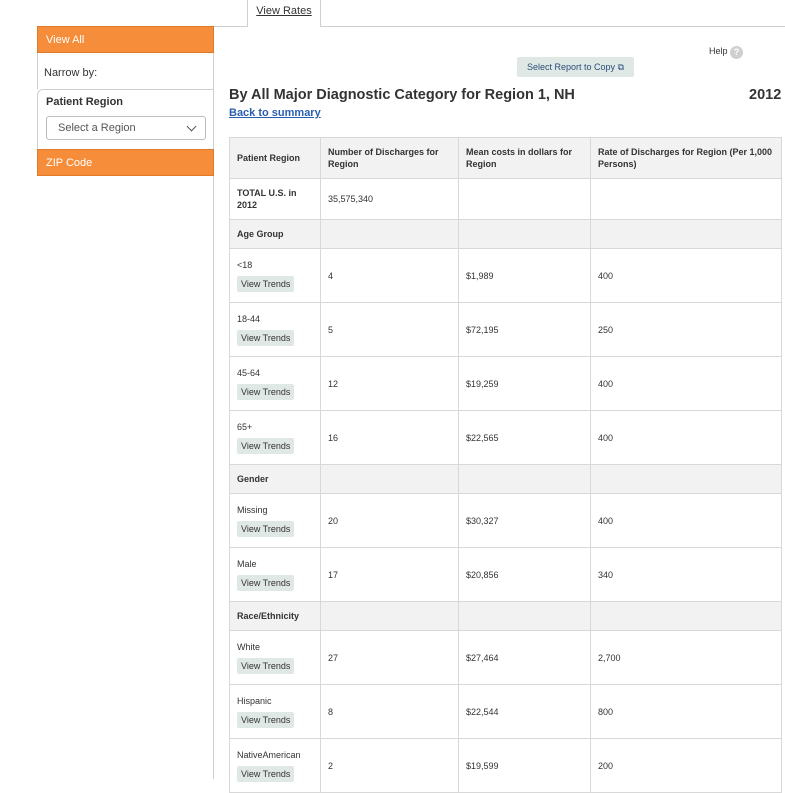 Image resolution: width=785 pixels, height=793 pixels. Describe the element at coordinates (247, 563) in the screenshot. I see `row-label: Male` at that location.